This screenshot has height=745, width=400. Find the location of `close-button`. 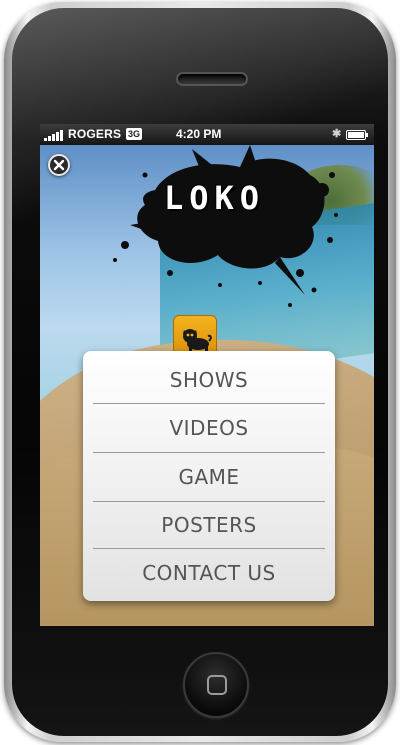

close-button is located at coordinates (59, 165).